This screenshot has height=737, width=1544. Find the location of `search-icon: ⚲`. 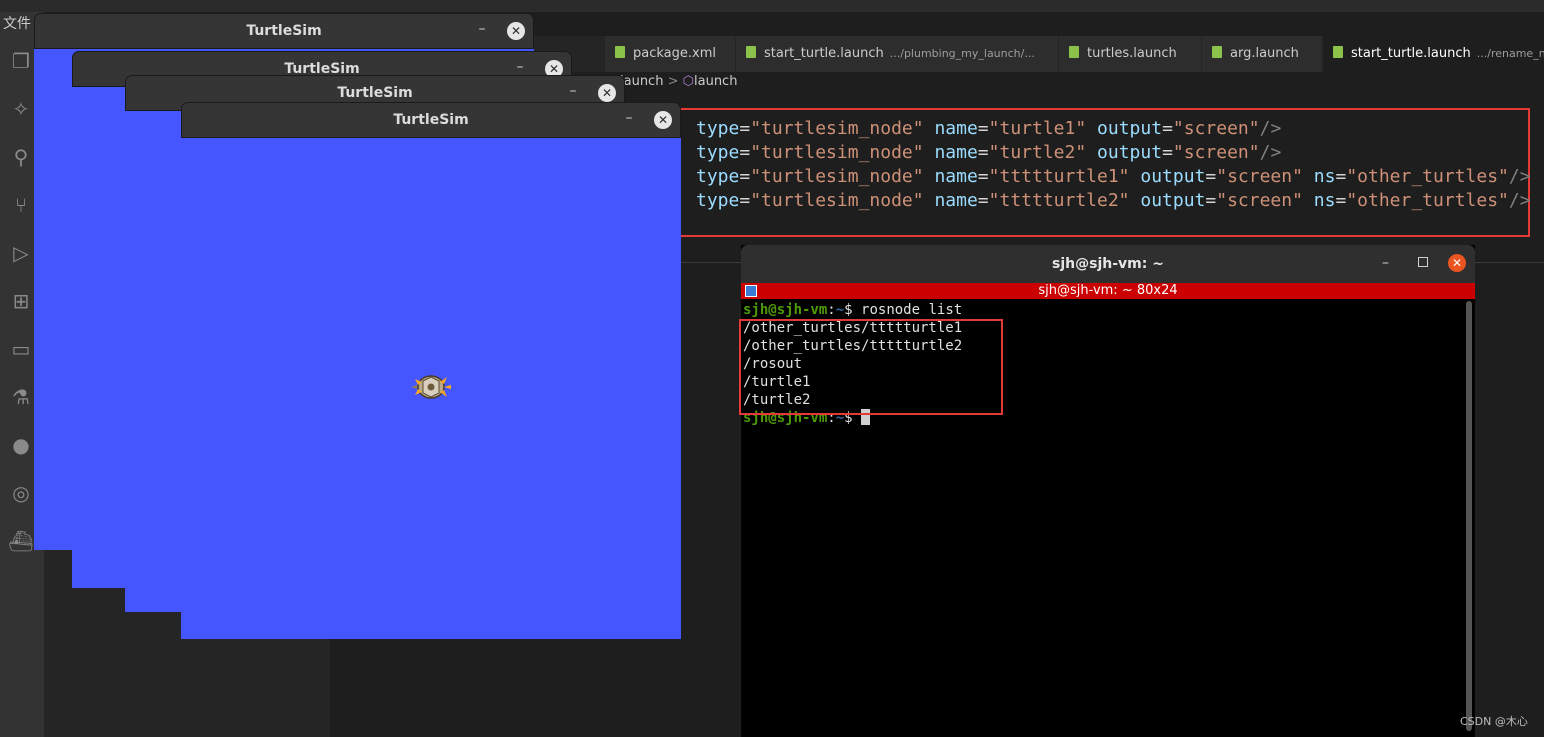

search-icon: ⚲ is located at coordinates (21, 157).